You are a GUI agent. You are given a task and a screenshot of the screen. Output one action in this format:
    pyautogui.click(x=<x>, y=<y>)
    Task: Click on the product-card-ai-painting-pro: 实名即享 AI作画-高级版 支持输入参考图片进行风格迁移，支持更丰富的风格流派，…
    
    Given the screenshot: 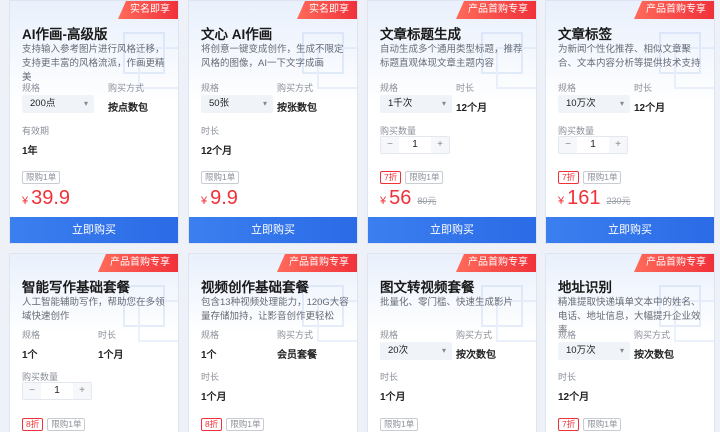 What is the action you would take?
    pyautogui.click(x=94, y=122)
    